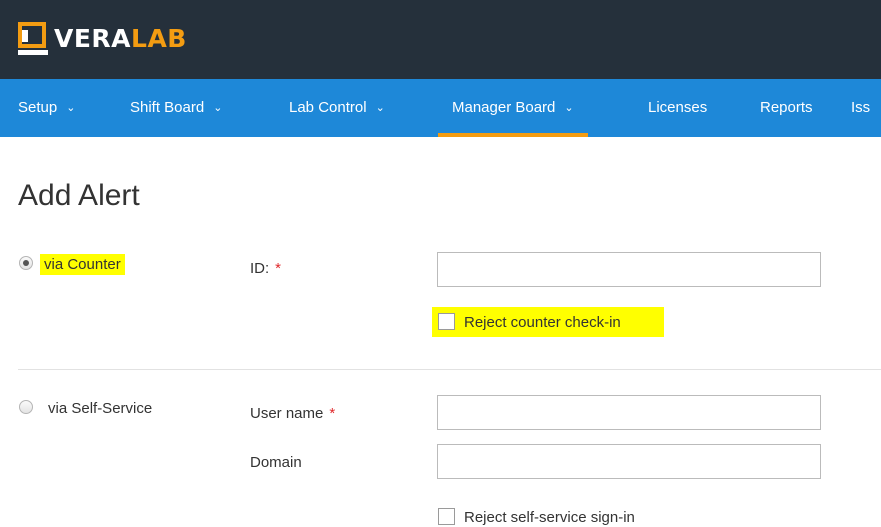 This screenshot has width=881, height=527. I want to click on nav-item-label: Licenses, so click(678, 107).